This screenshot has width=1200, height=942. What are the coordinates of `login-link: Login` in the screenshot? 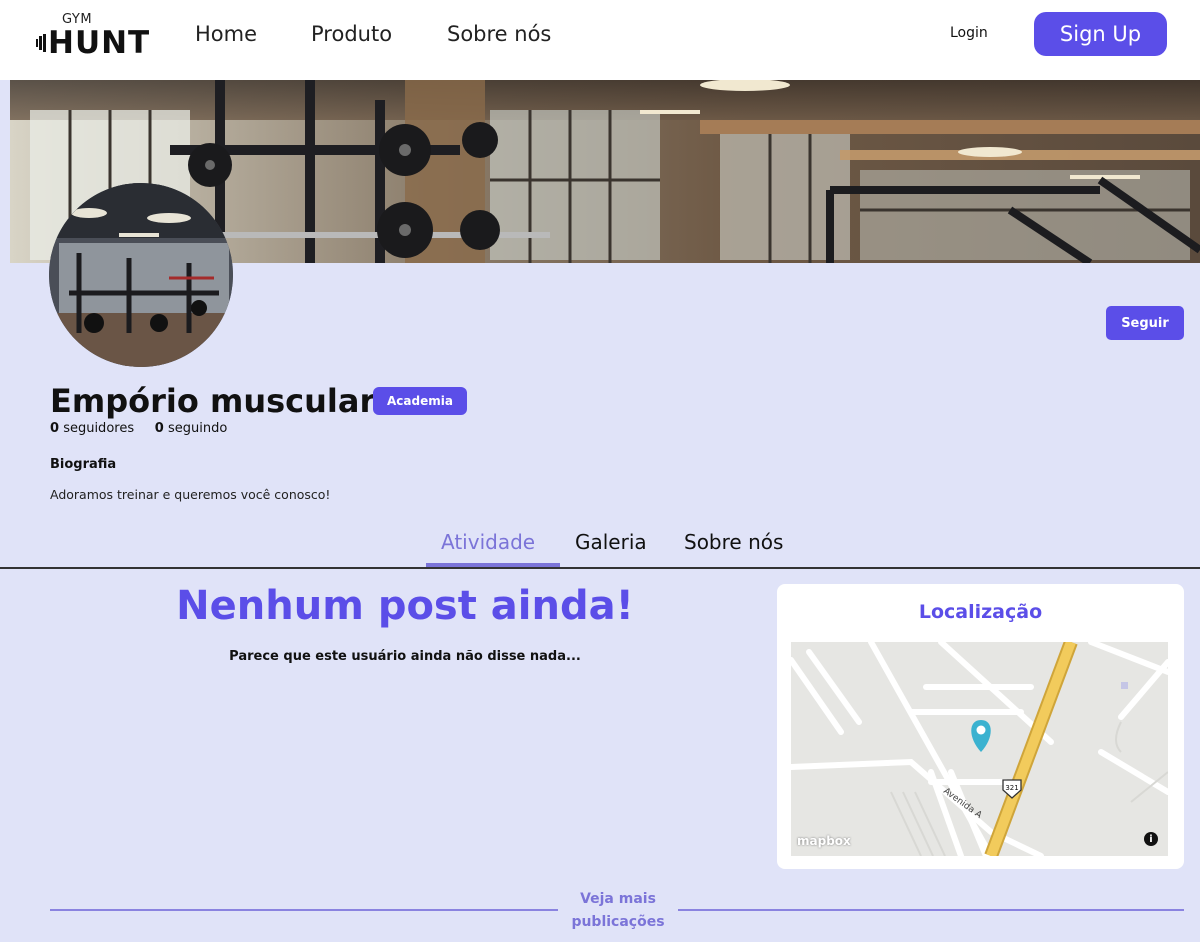 It's located at (969, 33).